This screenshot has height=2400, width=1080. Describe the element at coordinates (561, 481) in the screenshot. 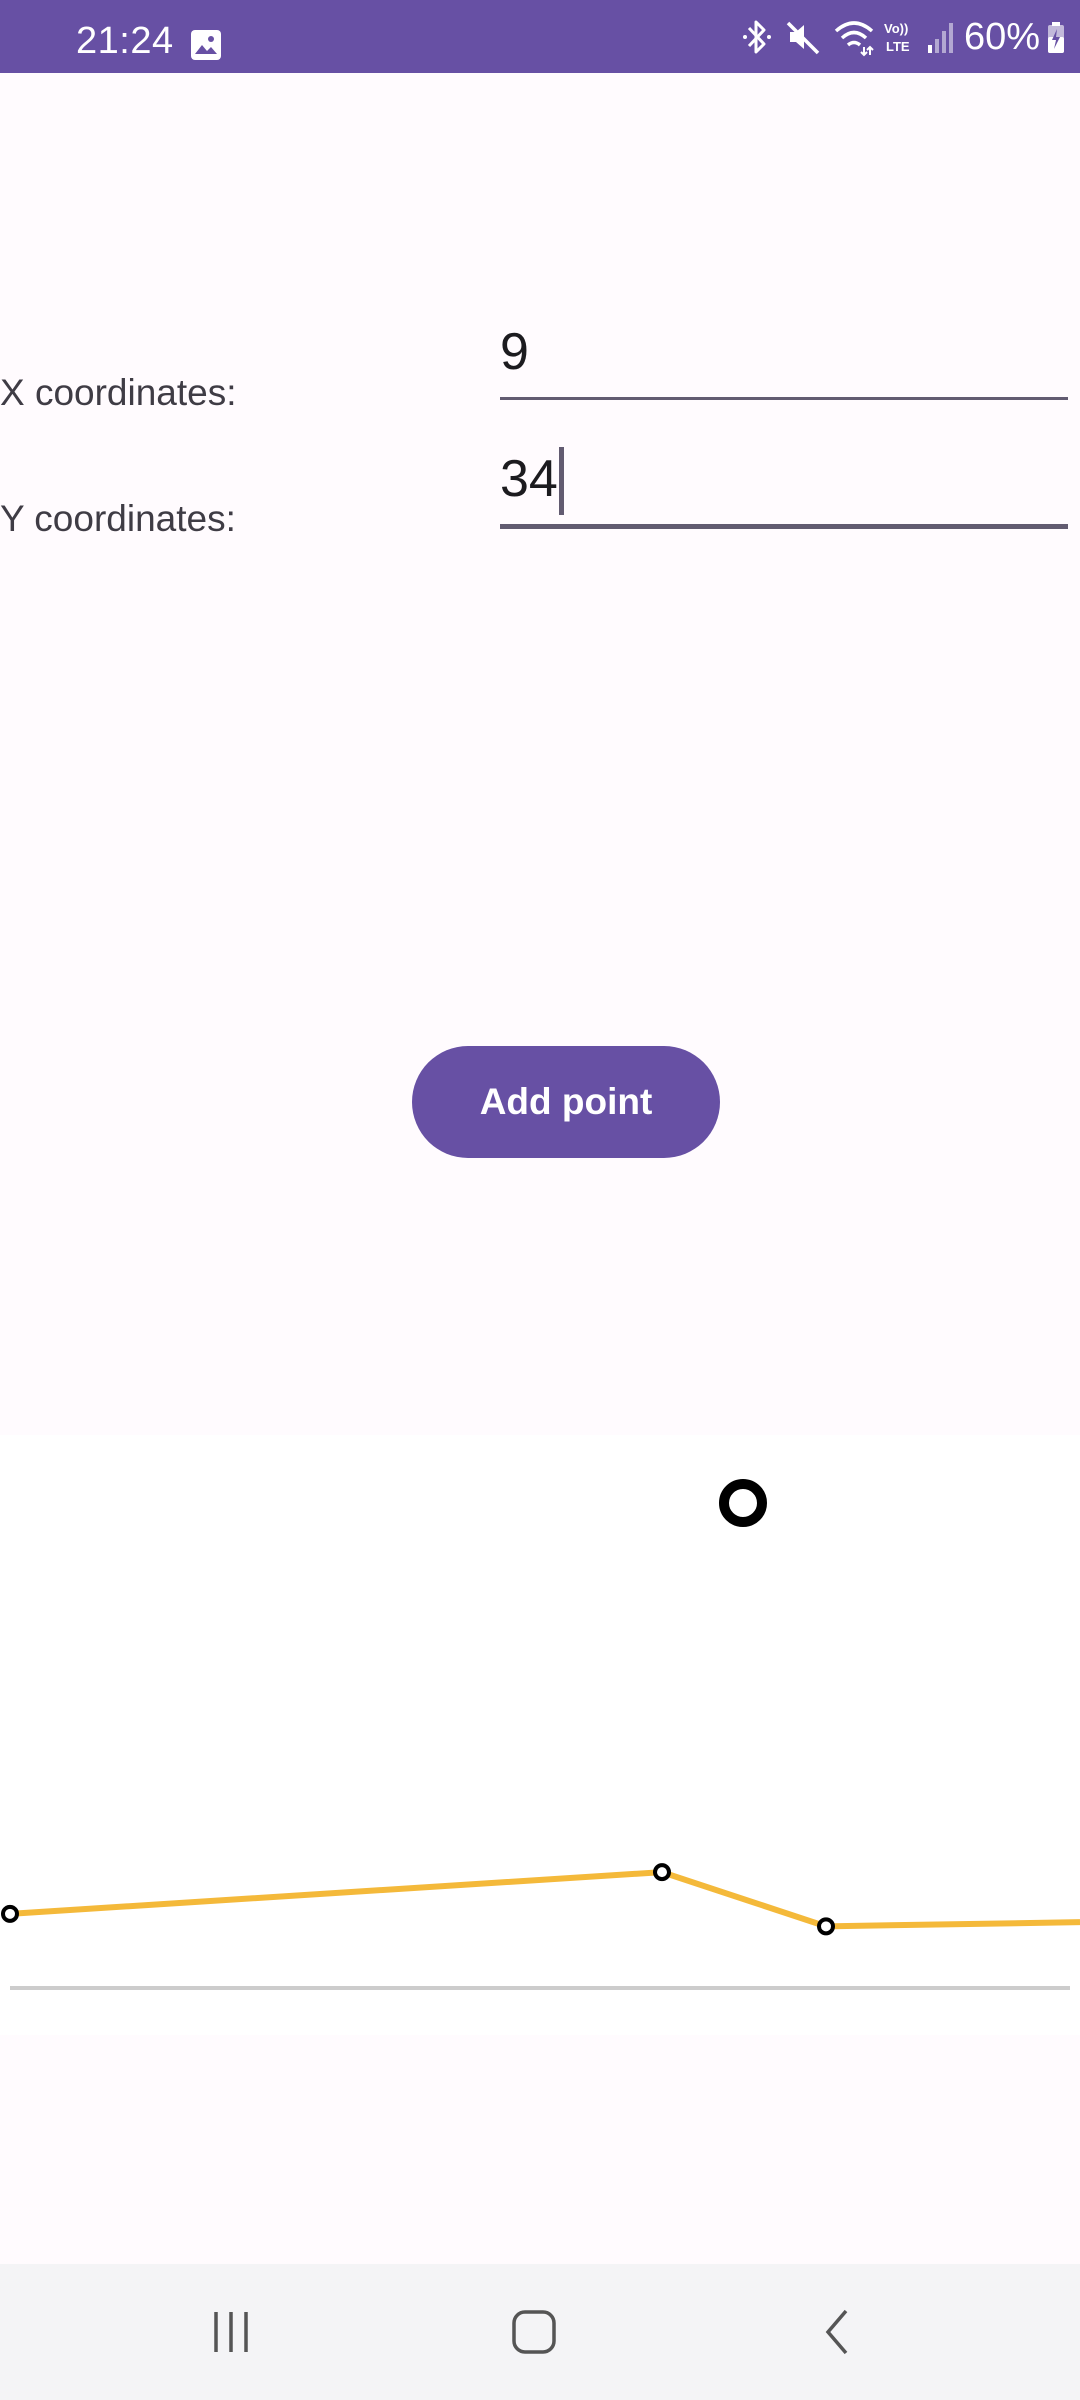

I see `text-cursor` at that location.